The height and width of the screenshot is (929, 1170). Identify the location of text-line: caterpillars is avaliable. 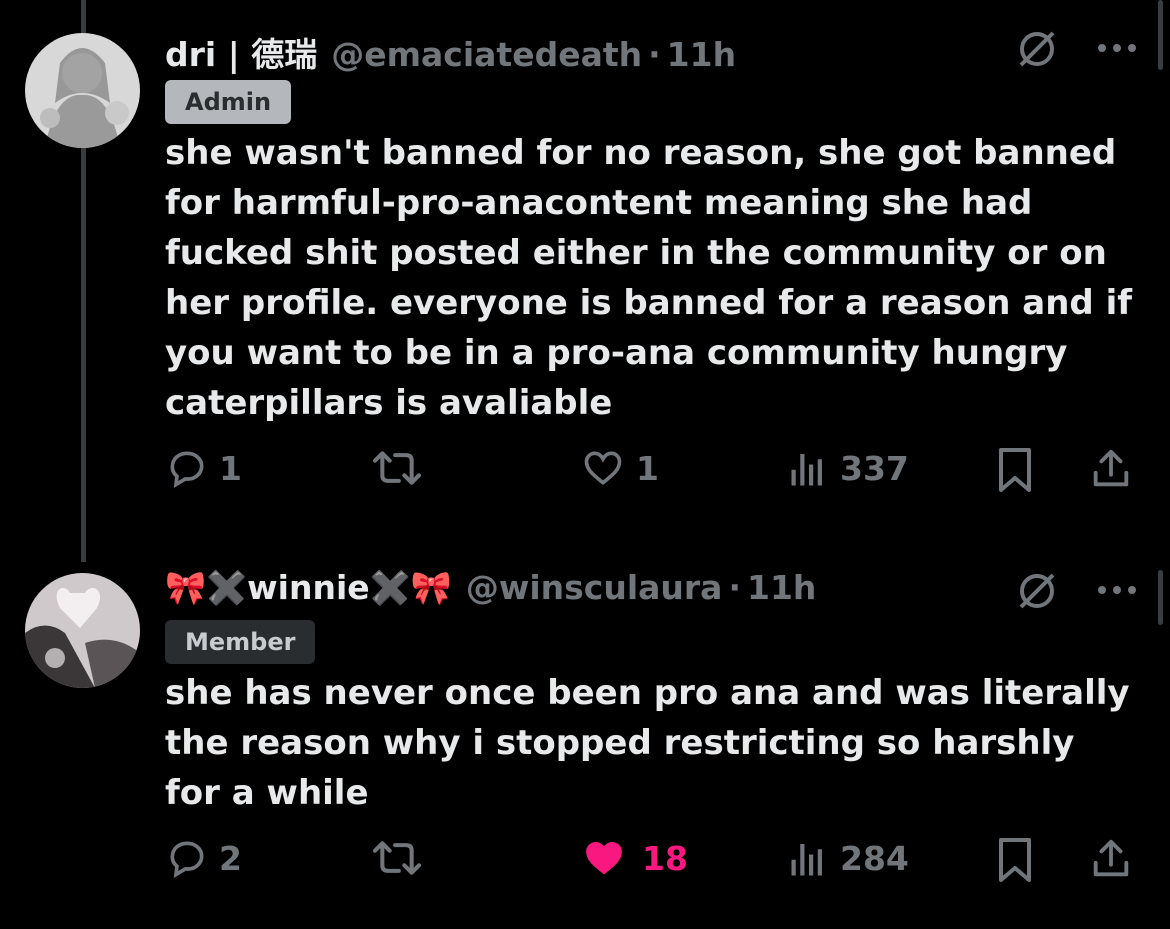
(389, 403).